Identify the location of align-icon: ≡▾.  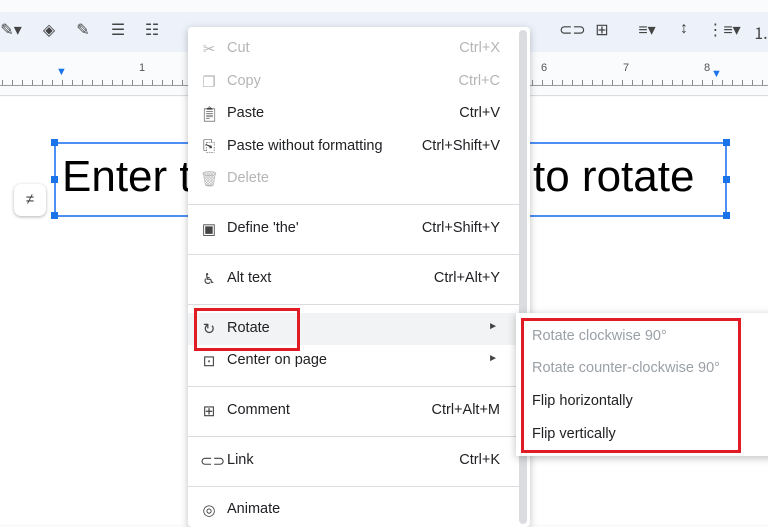
(647, 30).